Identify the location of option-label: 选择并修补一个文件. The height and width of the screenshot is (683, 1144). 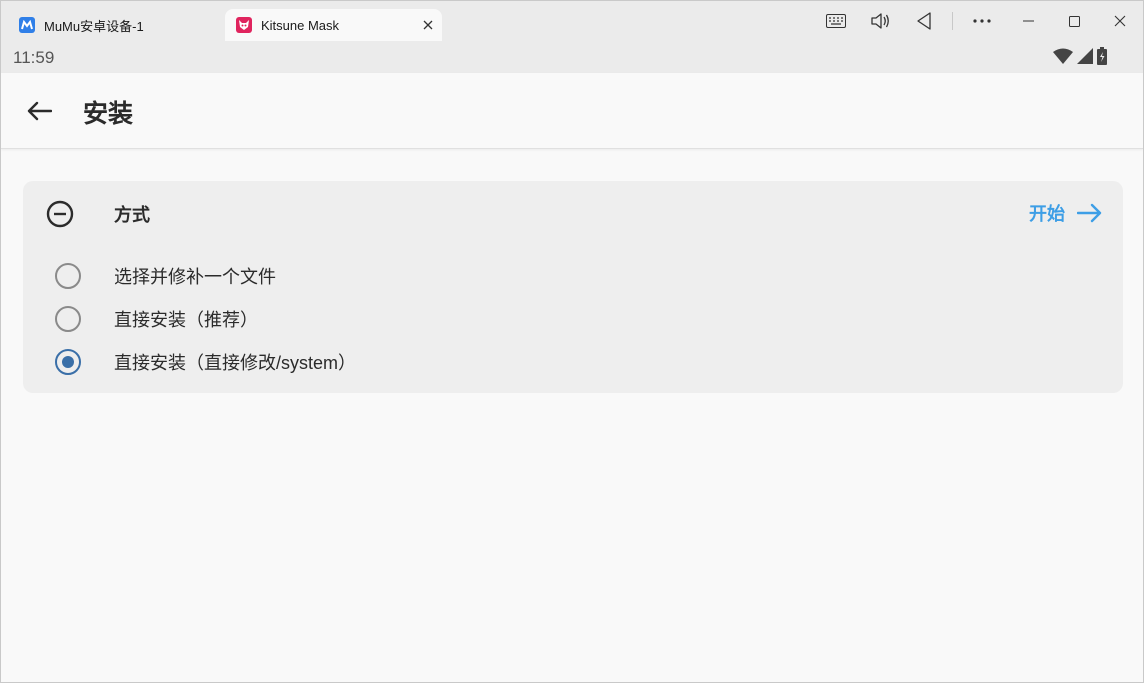
(195, 277).